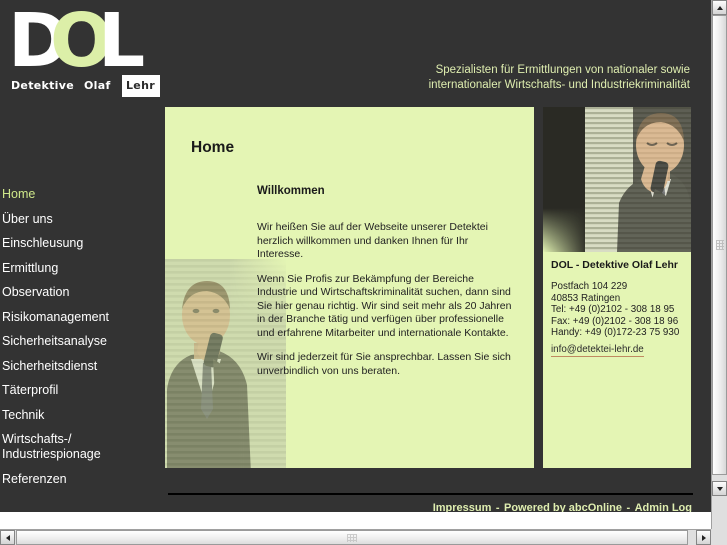 This screenshot has width=727, height=545. Describe the element at coordinates (81, 224) in the screenshot. I see `sidebar-item-ueber-uns: Über uns` at that location.